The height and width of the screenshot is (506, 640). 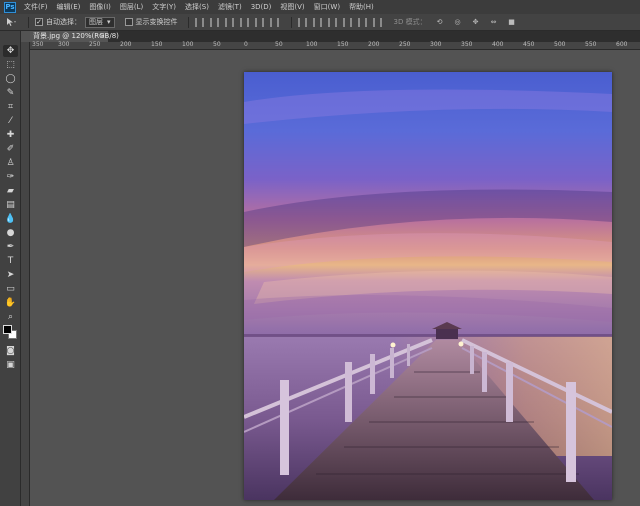 What do you see at coordinates (10, 177) in the screenshot?
I see `history-brush-tool-icon: ✑` at bounding box center [10, 177].